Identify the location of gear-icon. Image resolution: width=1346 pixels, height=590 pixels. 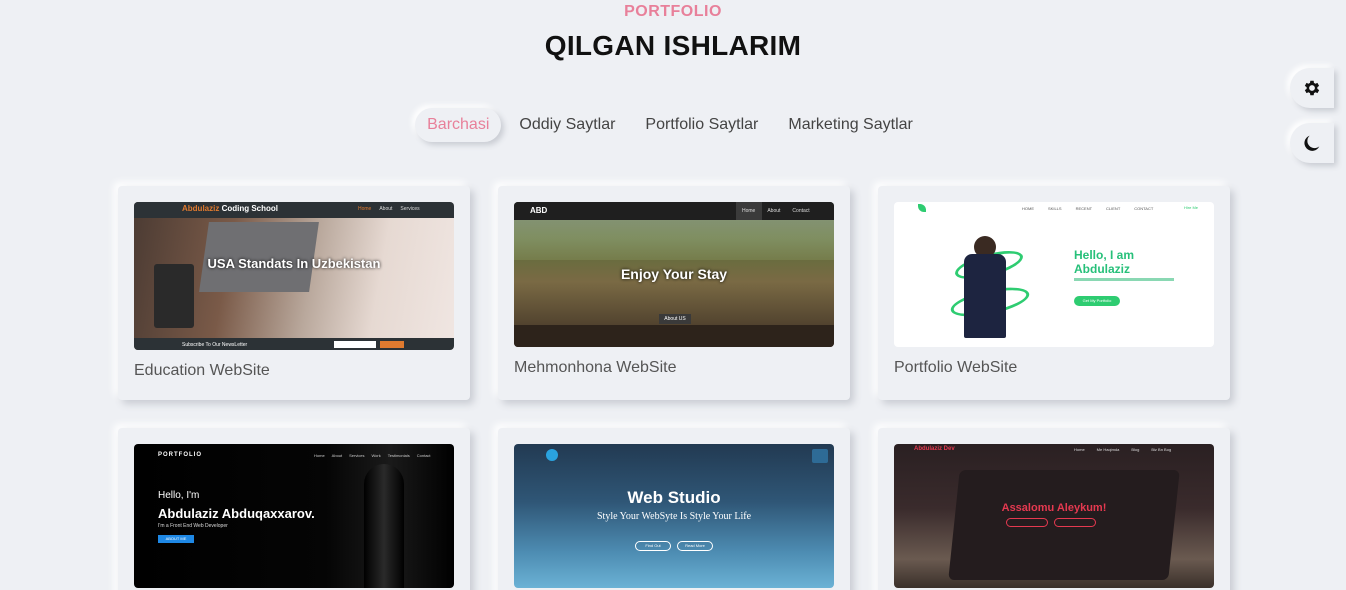
(1312, 88).